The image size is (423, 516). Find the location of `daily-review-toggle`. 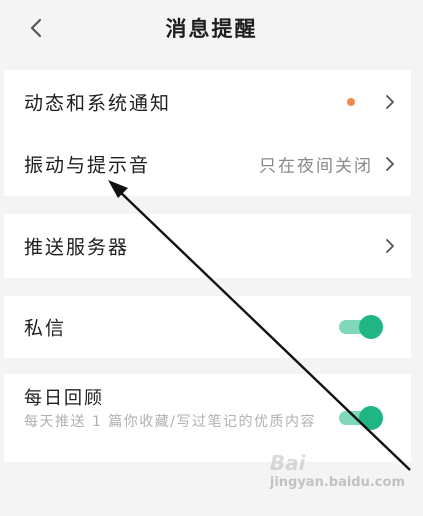

daily-review-toggle is located at coordinates (361, 418).